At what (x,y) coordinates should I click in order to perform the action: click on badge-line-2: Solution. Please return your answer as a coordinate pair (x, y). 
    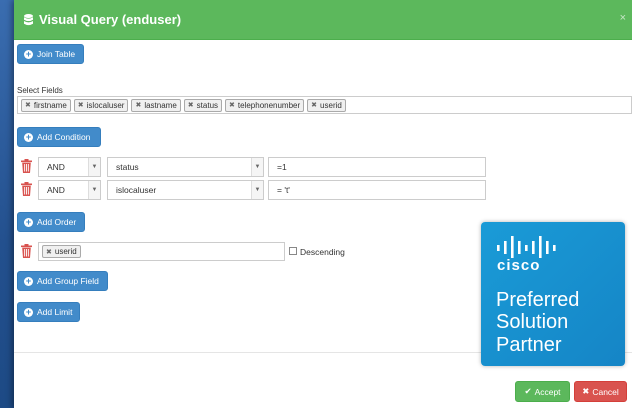
    Looking at the image, I should click on (532, 322).